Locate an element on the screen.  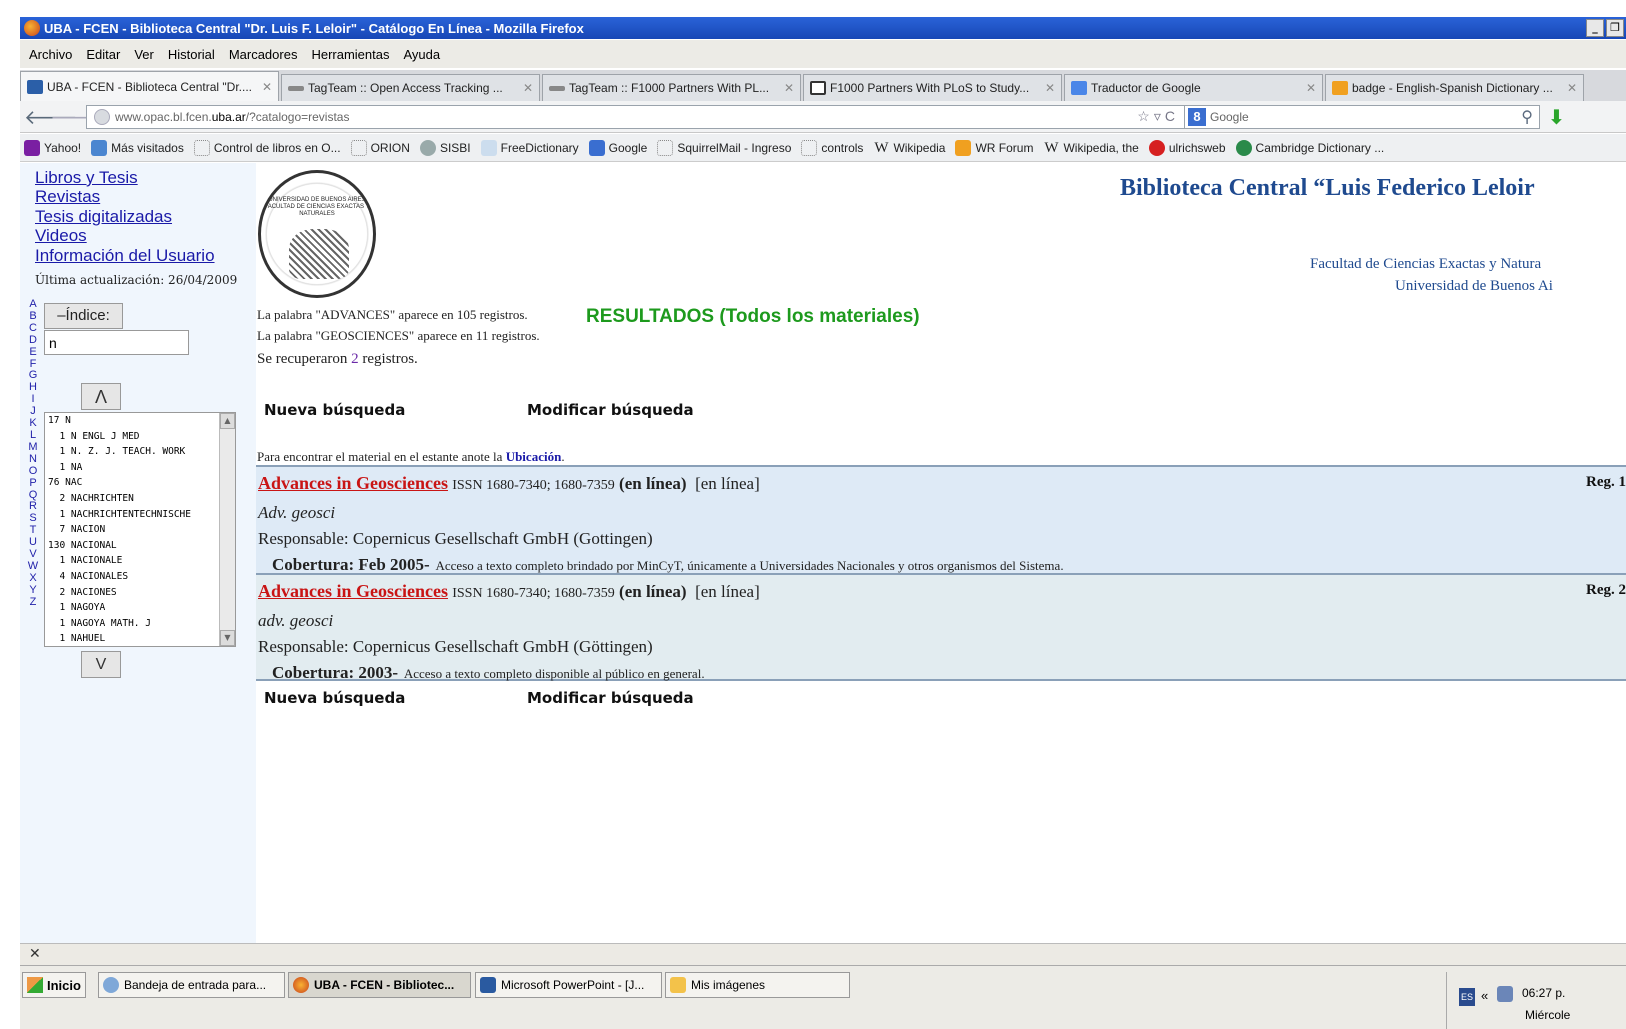
alphabet-letter: M is located at coordinates (33, 447).